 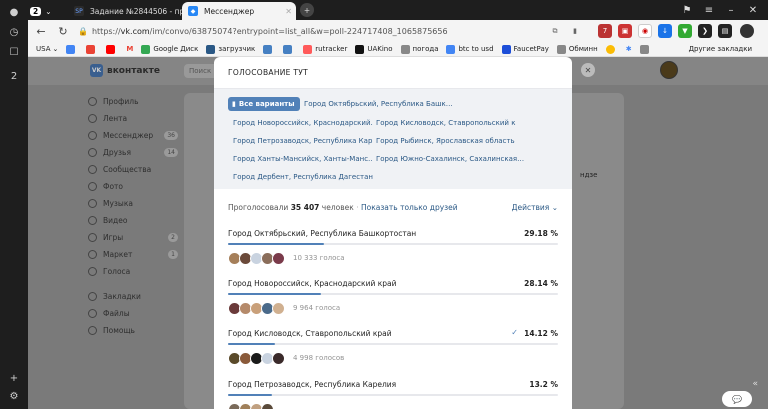 I want to click on bookmark-label: Google Диск, so click(x=176, y=49).